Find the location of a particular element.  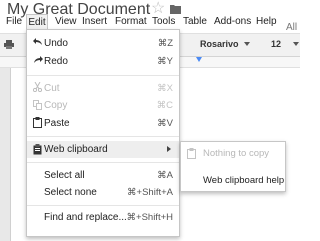

font-size-select: 12 is located at coordinates (276, 44).